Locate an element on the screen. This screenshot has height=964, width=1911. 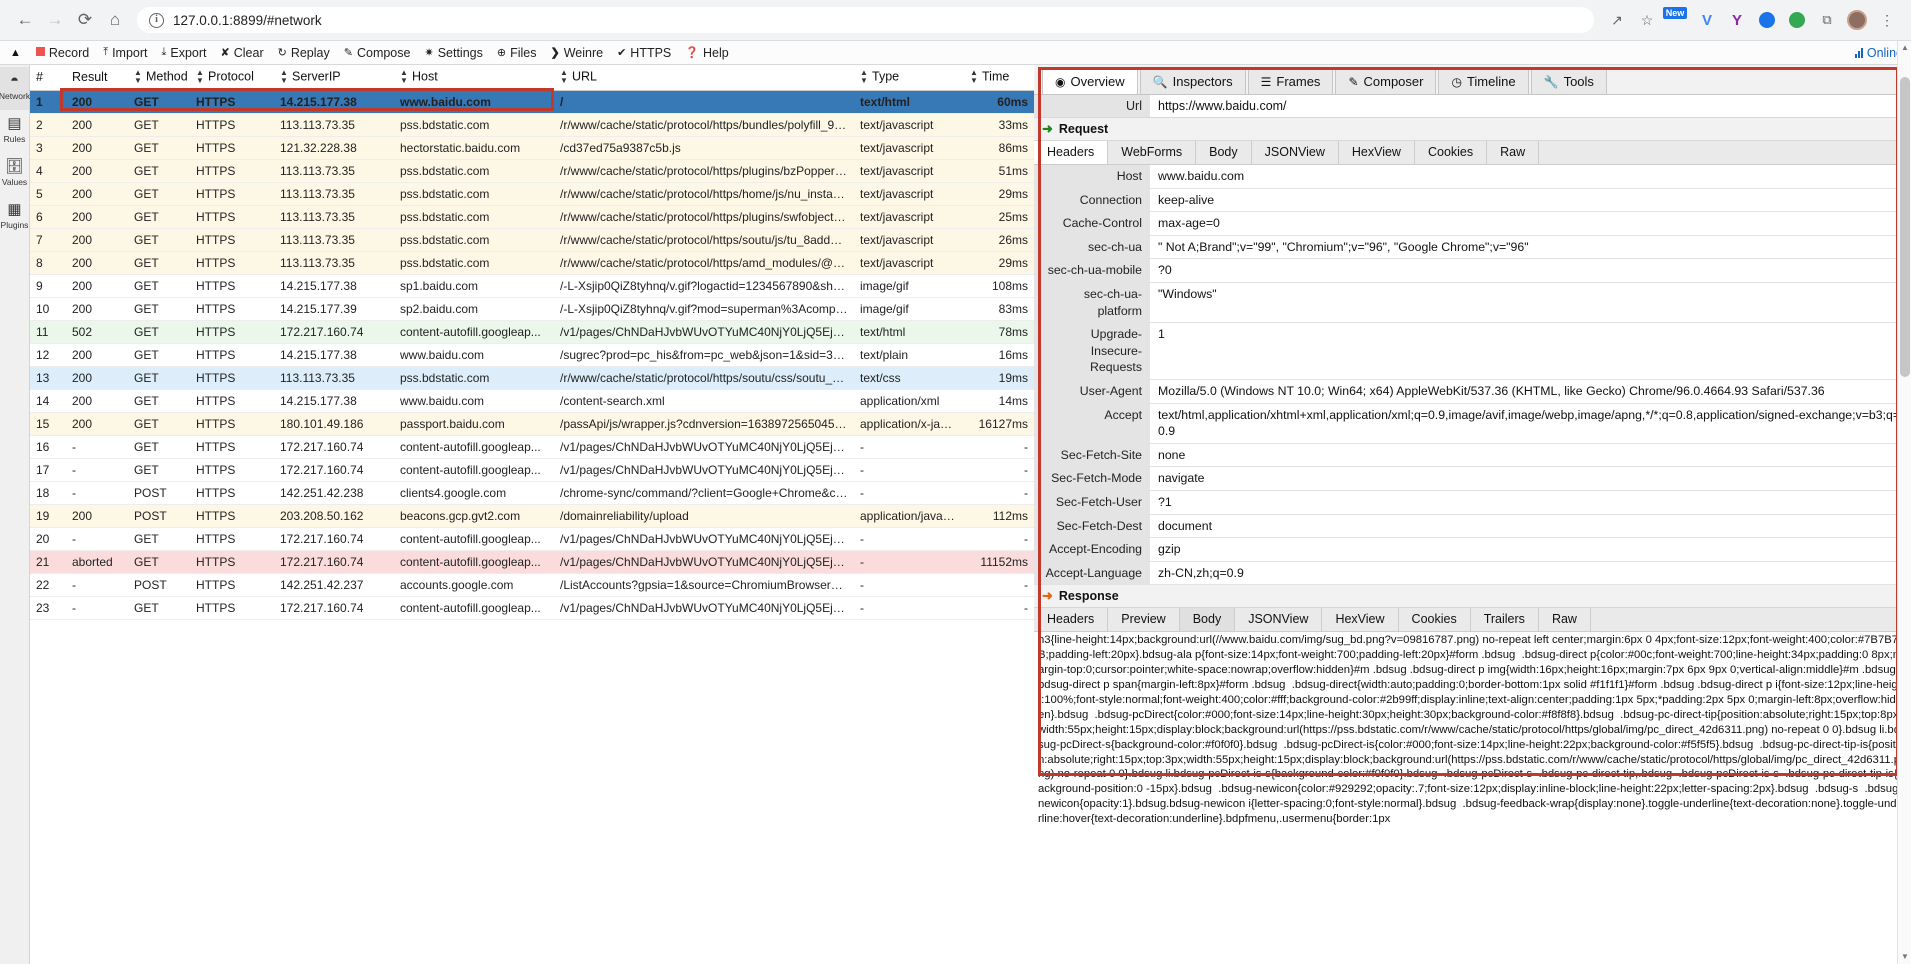
response-subtab-preview: Preview is located at coordinates (1144, 620).